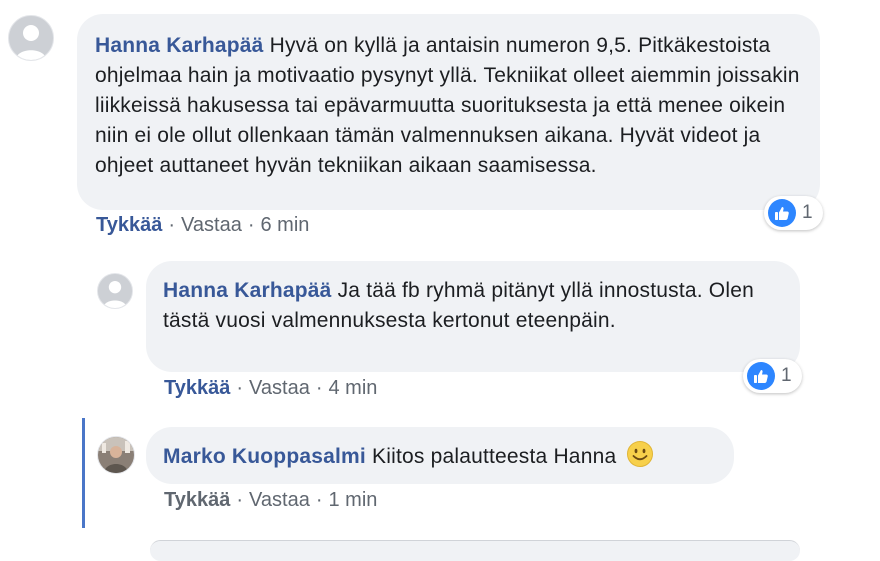 The width and height of the screenshot is (880, 561). What do you see at coordinates (129, 225) in the screenshot?
I see `comment-1-like-link: Tykkää` at bounding box center [129, 225].